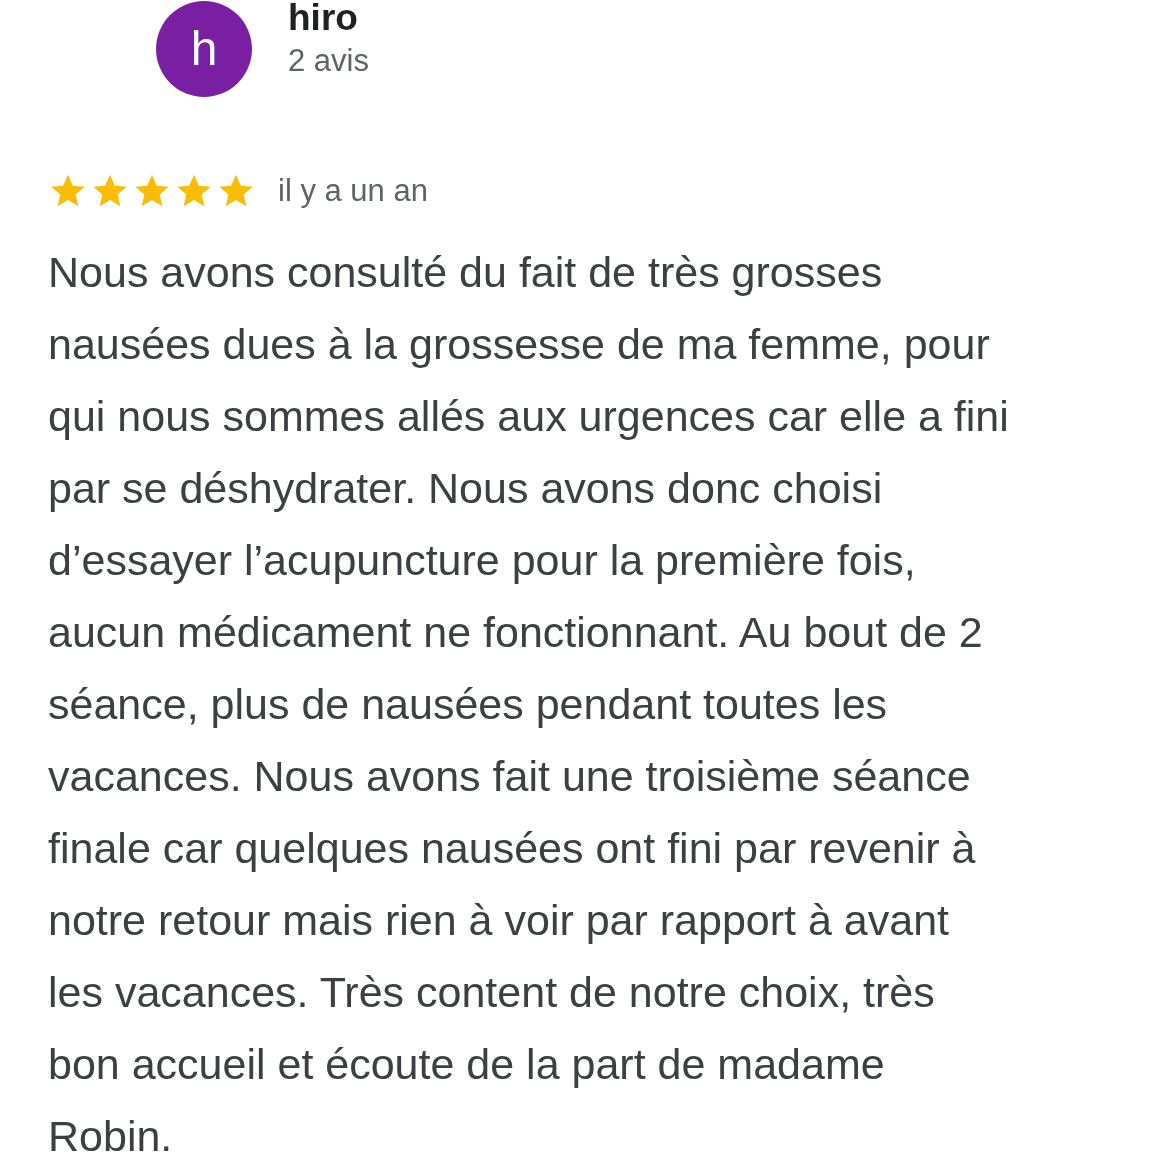 The image size is (1170, 1168). I want to click on review-count: 2 avis, so click(328, 61).